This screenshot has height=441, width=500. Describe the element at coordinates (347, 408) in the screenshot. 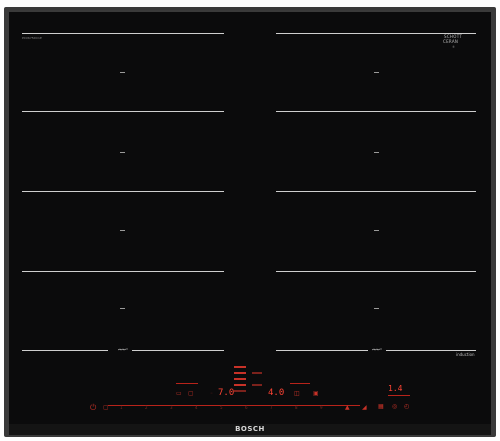

I see `boost-icon: ▲` at that location.